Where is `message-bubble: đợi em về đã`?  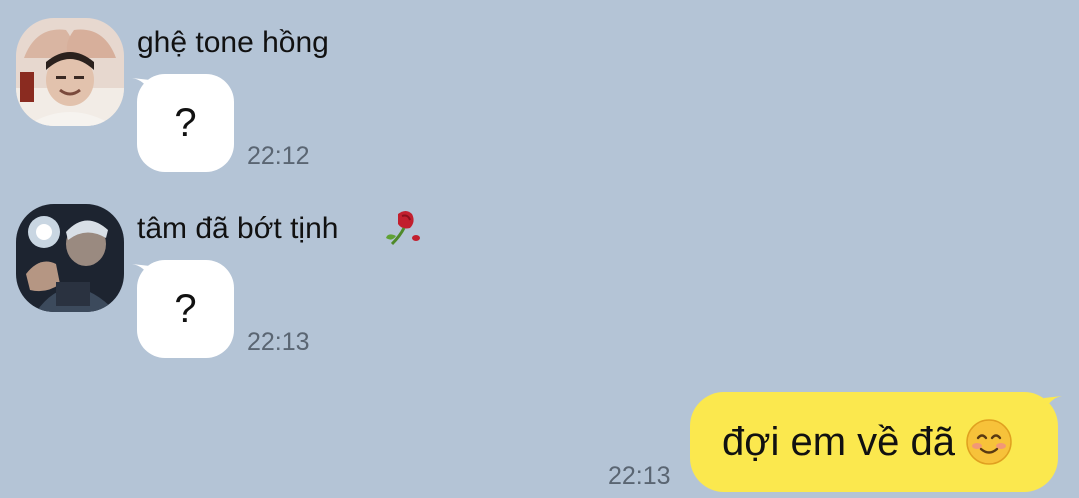 message-bubble: đợi em về đã is located at coordinates (874, 442).